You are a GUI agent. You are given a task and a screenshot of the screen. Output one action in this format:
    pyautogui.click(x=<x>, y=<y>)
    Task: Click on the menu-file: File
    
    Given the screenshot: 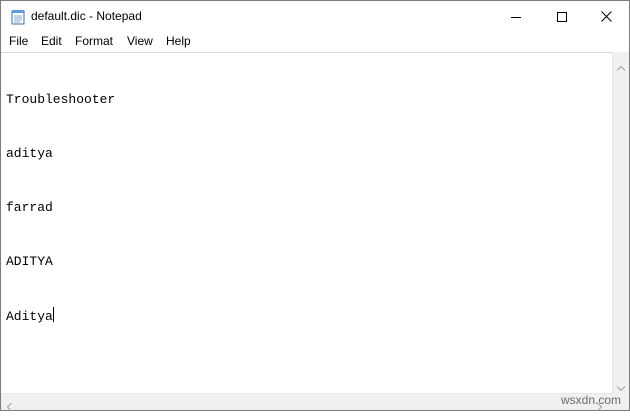 What is the action you would take?
    pyautogui.click(x=18, y=41)
    